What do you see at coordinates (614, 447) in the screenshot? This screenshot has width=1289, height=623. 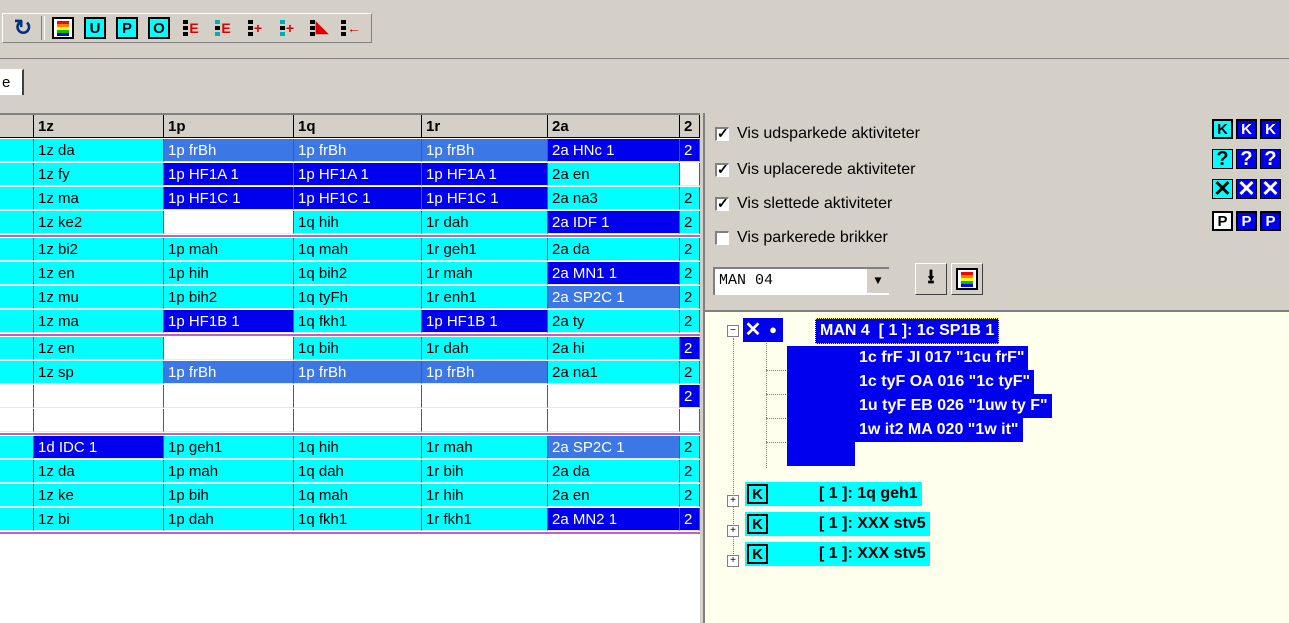 I see `grid-cell: 2a SP2C 1` at bounding box center [614, 447].